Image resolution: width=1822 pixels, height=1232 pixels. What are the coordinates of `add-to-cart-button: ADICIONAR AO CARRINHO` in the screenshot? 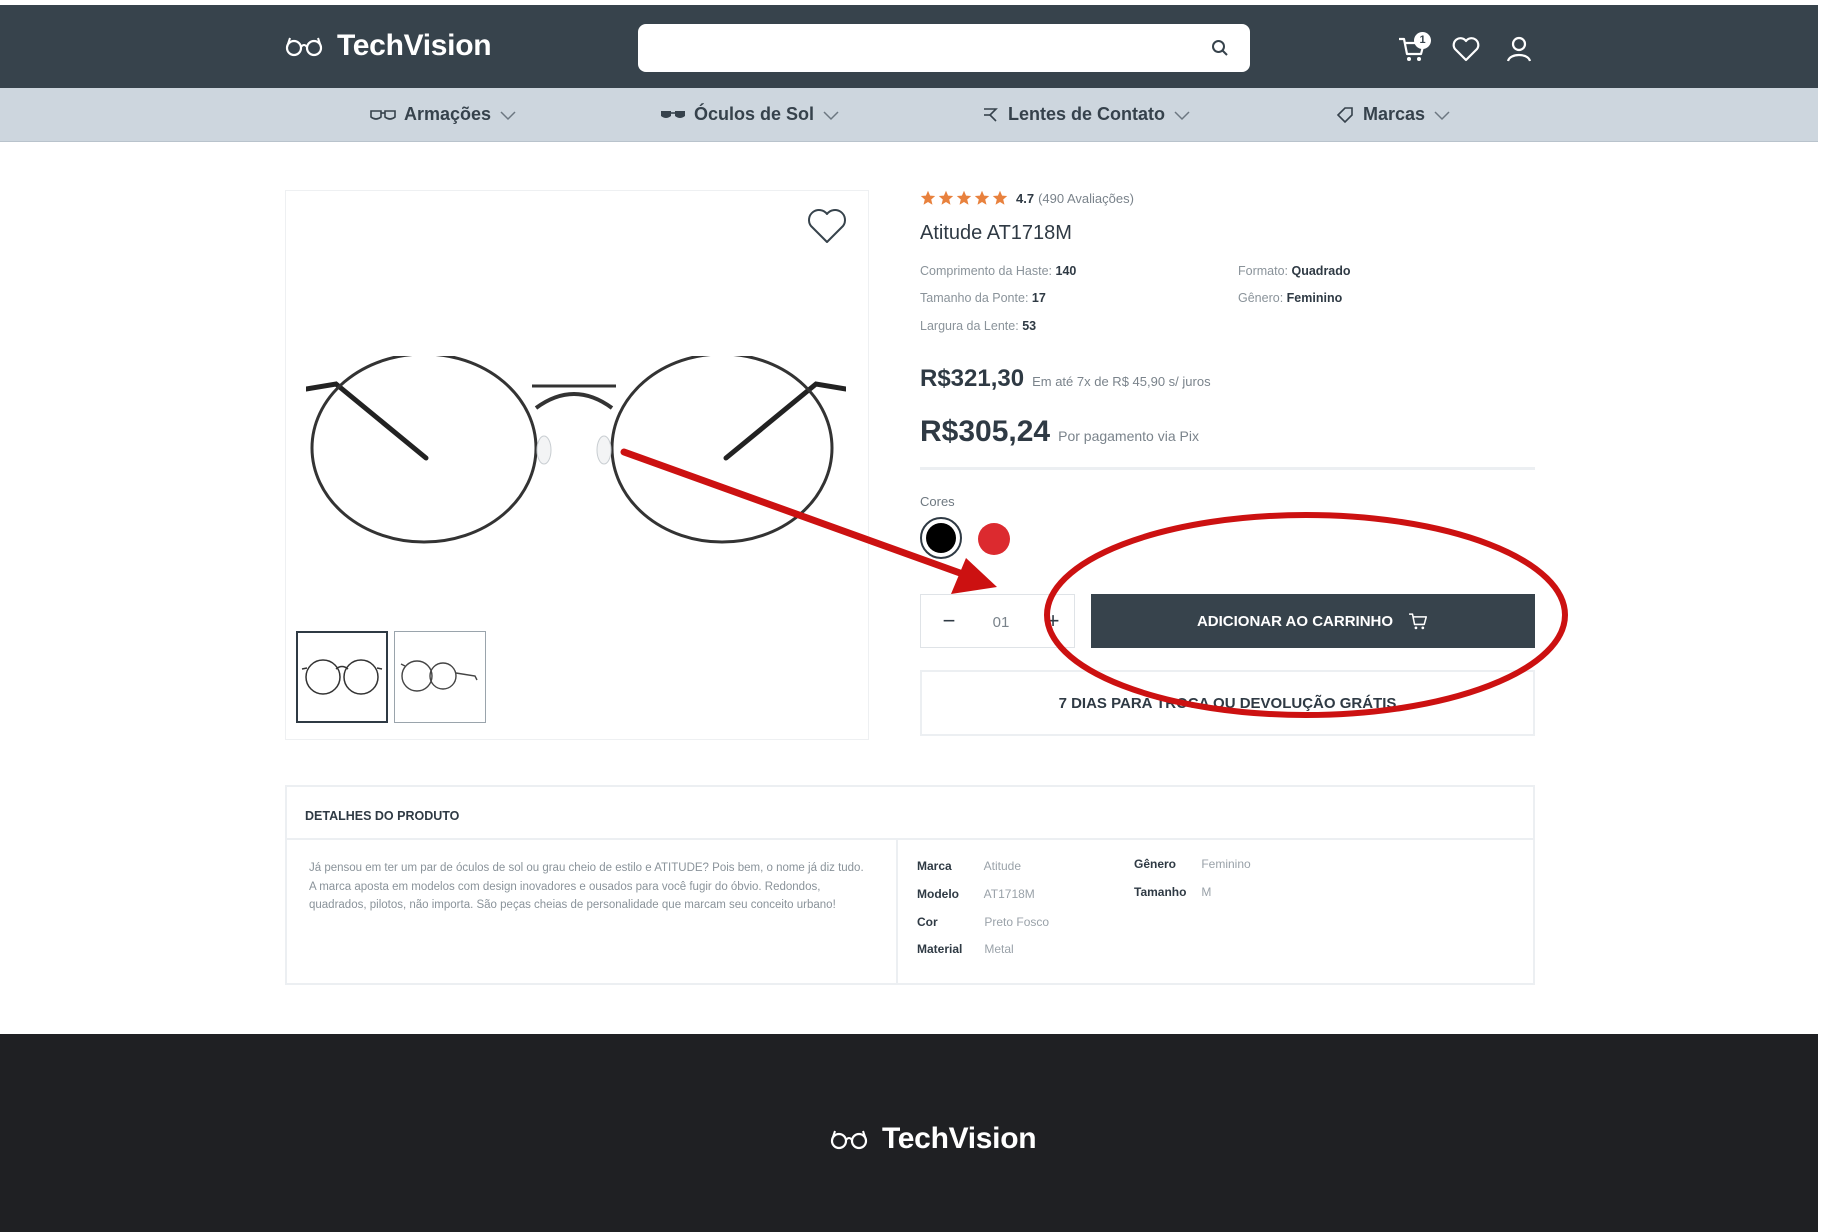 It's located at (1313, 621).